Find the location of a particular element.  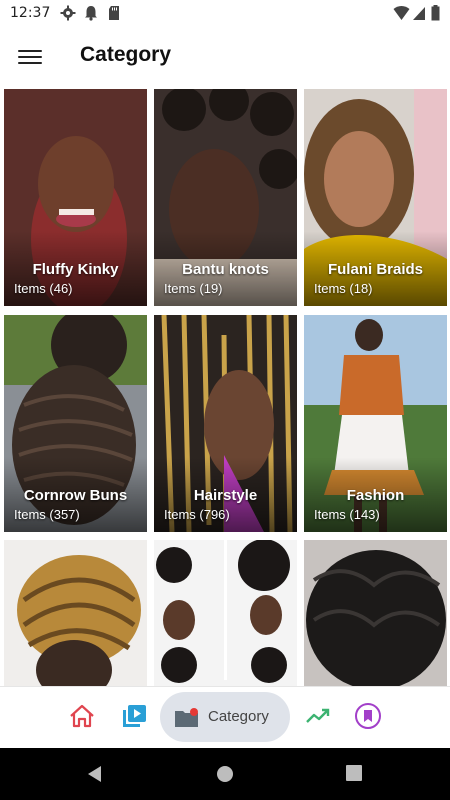

category-count: Items (357) is located at coordinates (47, 514).